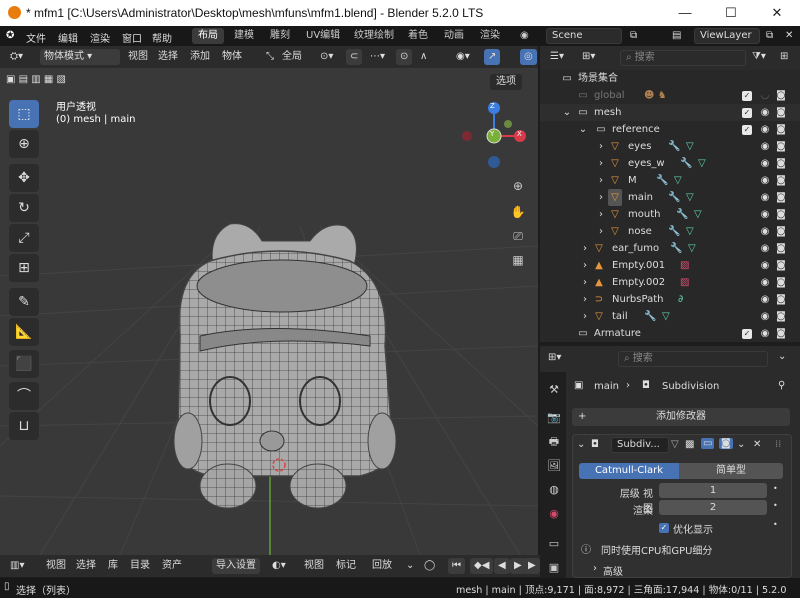 This screenshot has width=800, height=598. What do you see at coordinates (208, 36) in the screenshot?
I see `tab-layout: 布局` at bounding box center [208, 36].